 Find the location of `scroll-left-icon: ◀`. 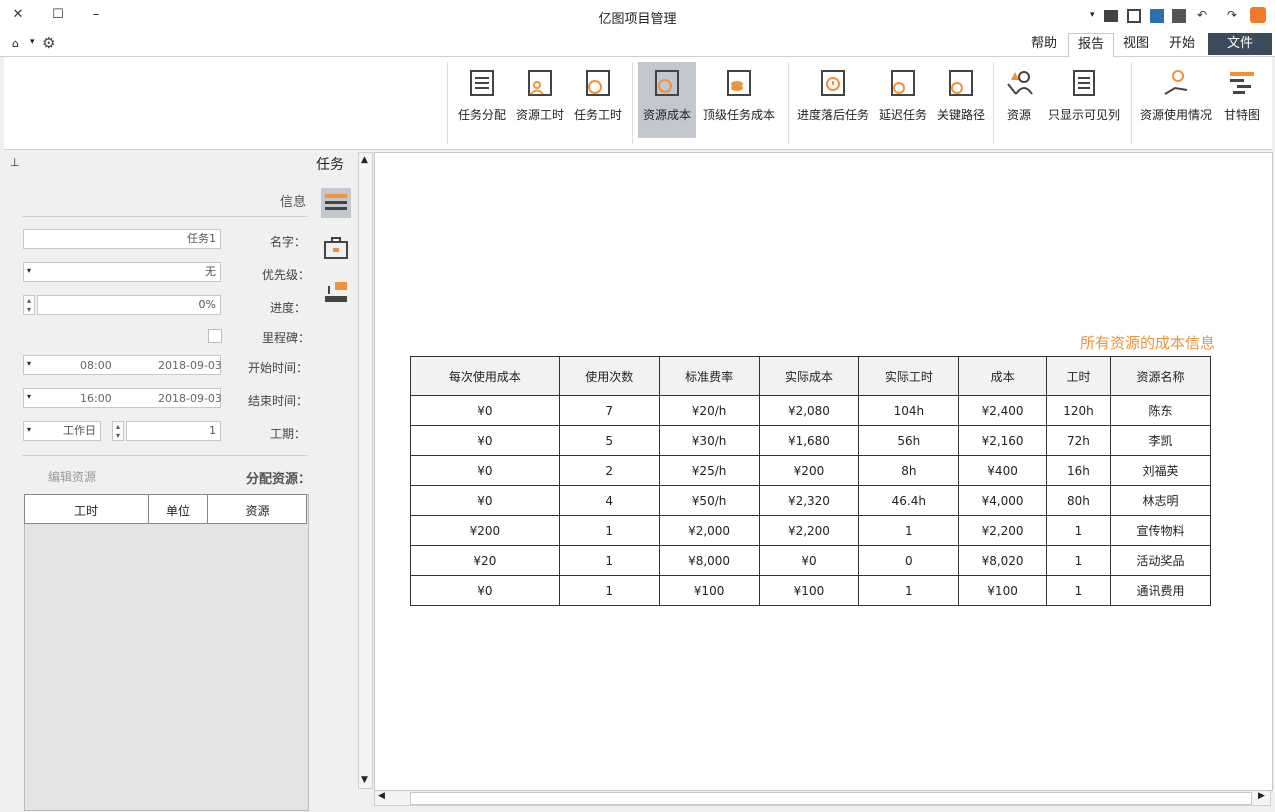

scroll-left-icon: ◀ is located at coordinates (381, 796).